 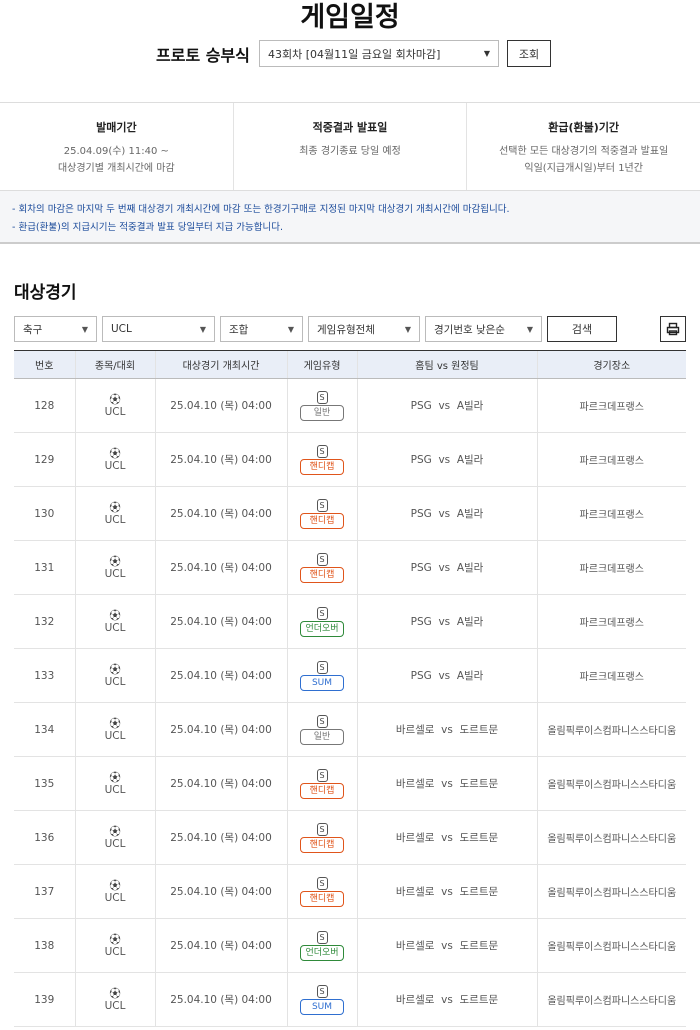 I want to click on filter-bar: 축구 ▼ UCL ▼ 조합 ▼ 게임유형전체 ▼ 경기번호 낮은순 ▼ 검색, so click(x=315, y=329).